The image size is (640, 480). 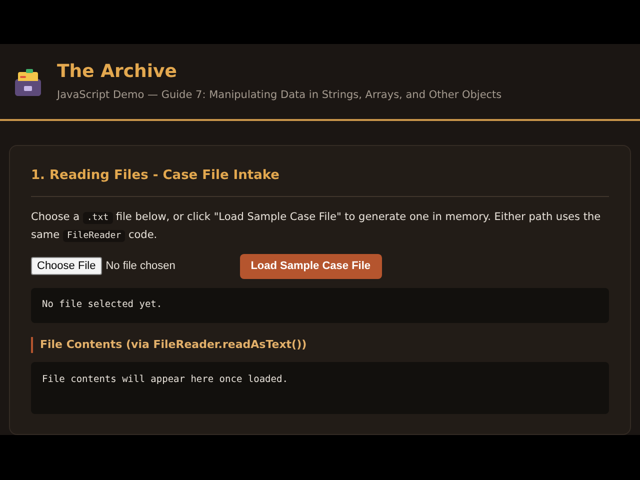 What do you see at coordinates (320, 344) in the screenshot?
I see `contents-heading: File Contents (via FileReader.readAsText())` at bounding box center [320, 344].